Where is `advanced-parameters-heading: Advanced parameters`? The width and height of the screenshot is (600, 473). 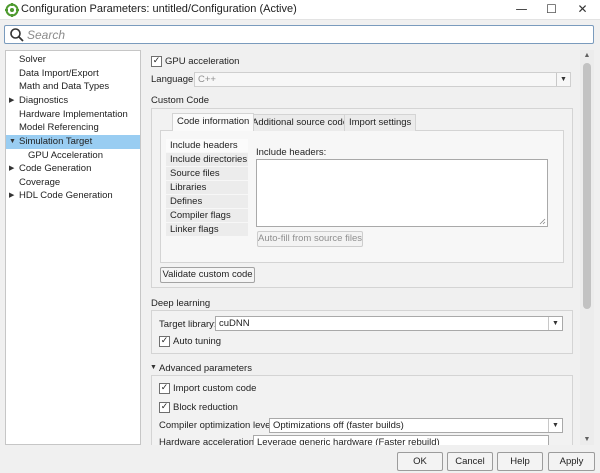 advanced-parameters-heading: Advanced parameters is located at coordinates (205, 368).